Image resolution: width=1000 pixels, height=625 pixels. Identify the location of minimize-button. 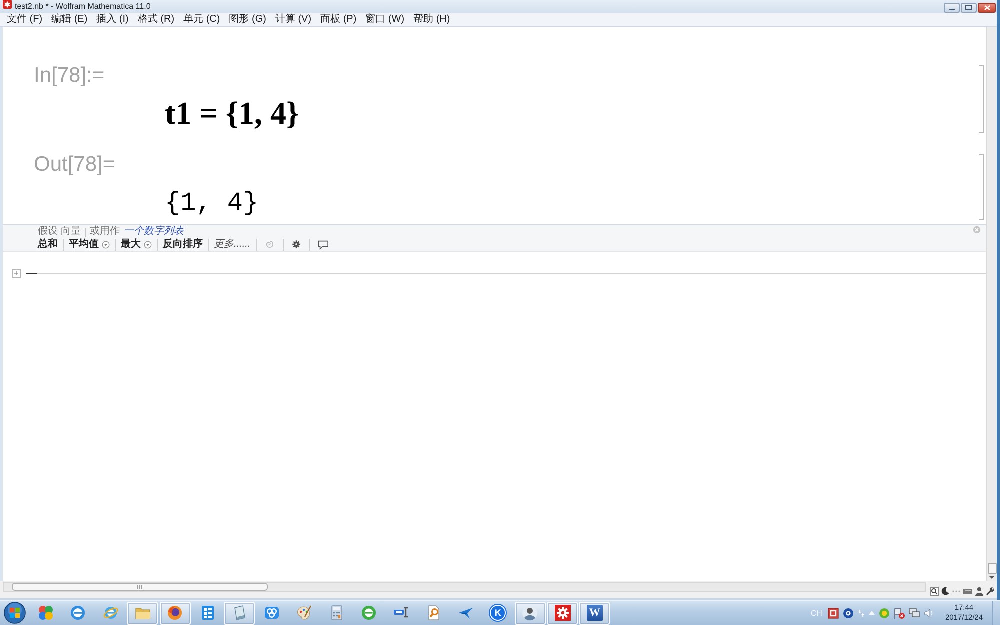
(952, 8).